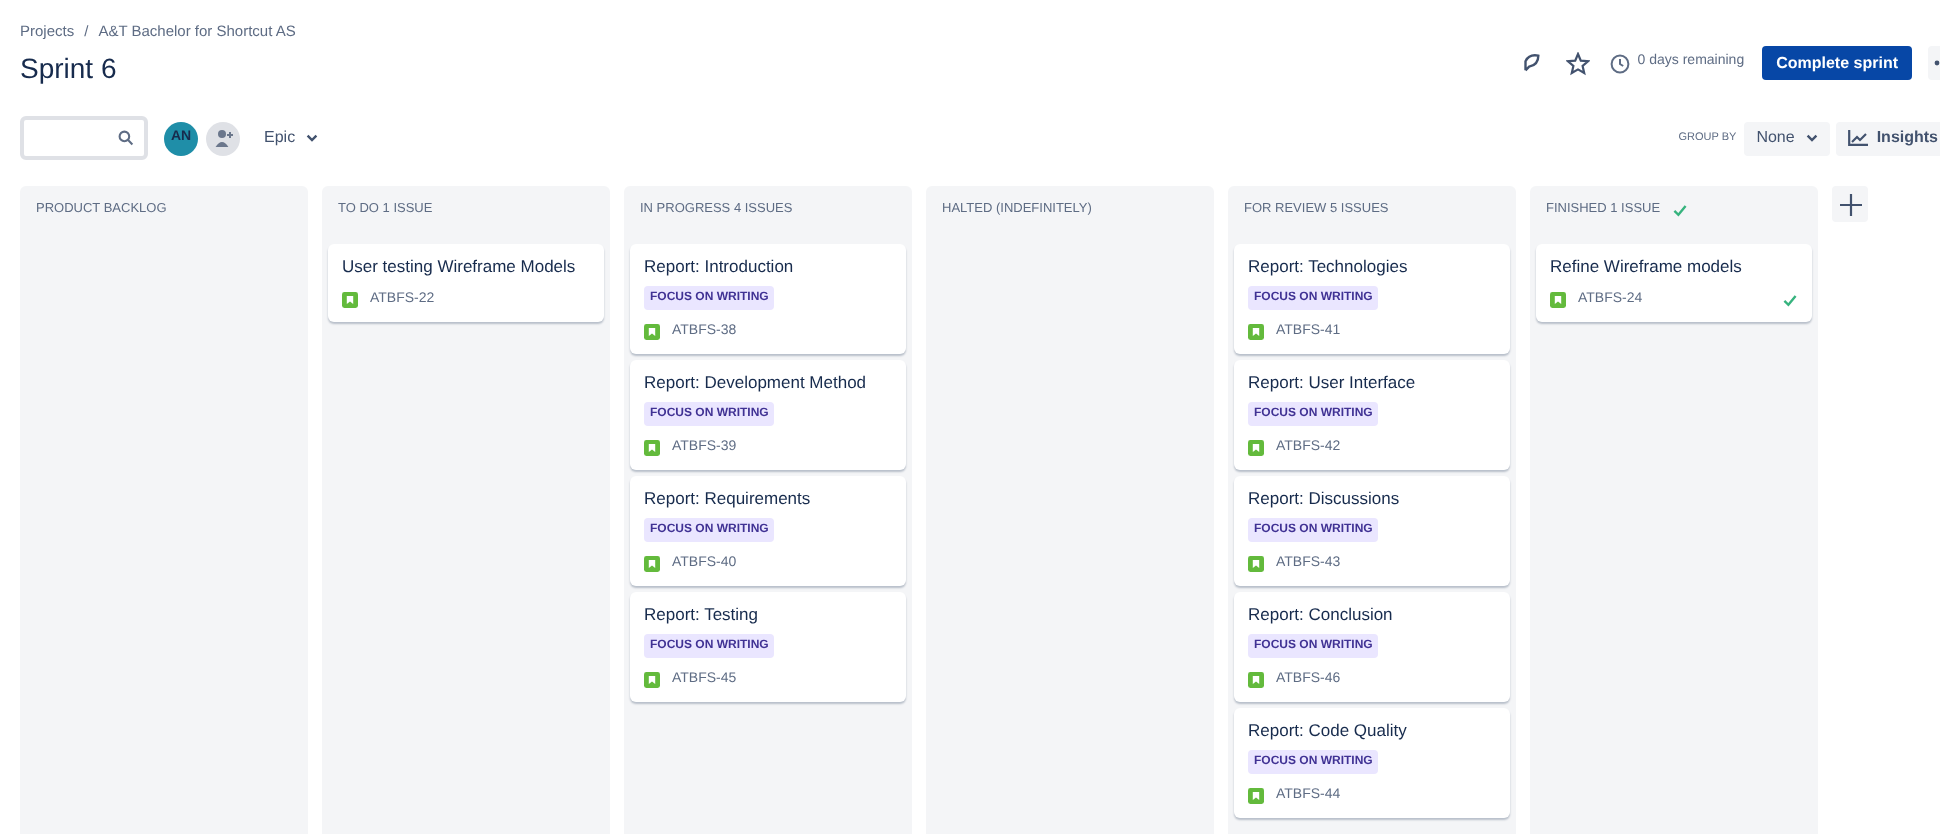  What do you see at coordinates (728, 499) in the screenshot?
I see `issue-title: Report: Requirements` at bounding box center [728, 499].